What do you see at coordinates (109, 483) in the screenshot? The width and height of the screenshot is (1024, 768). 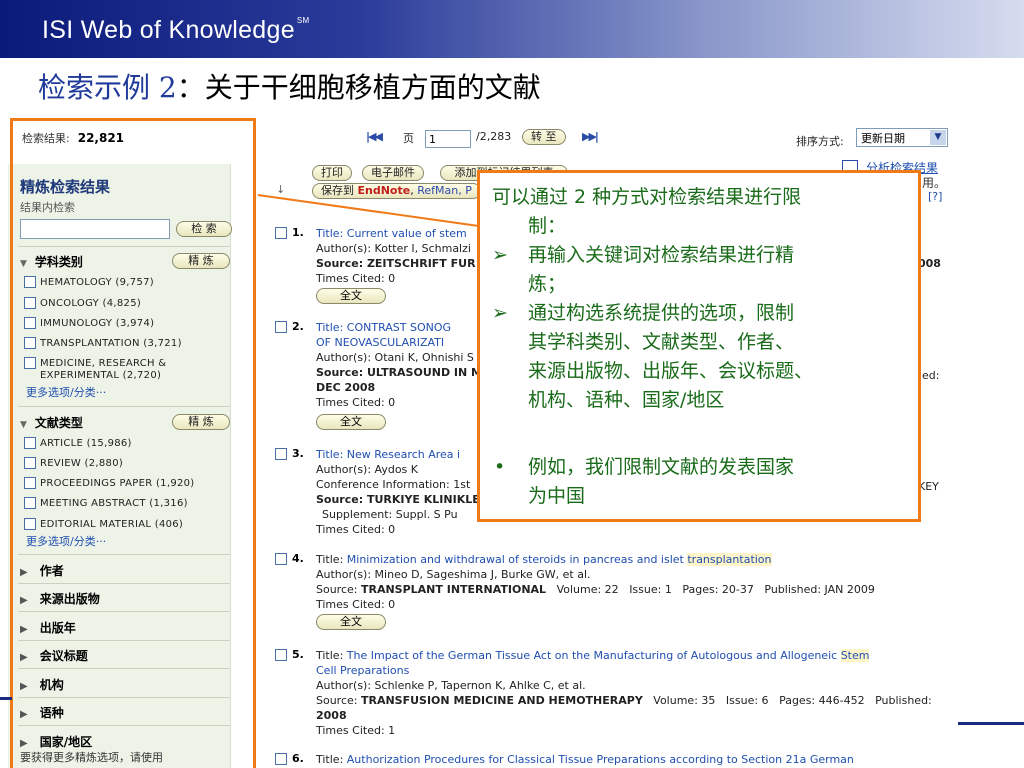 I see `doctype-option: PROCEEDINGS PAPER (1,920)` at bounding box center [109, 483].